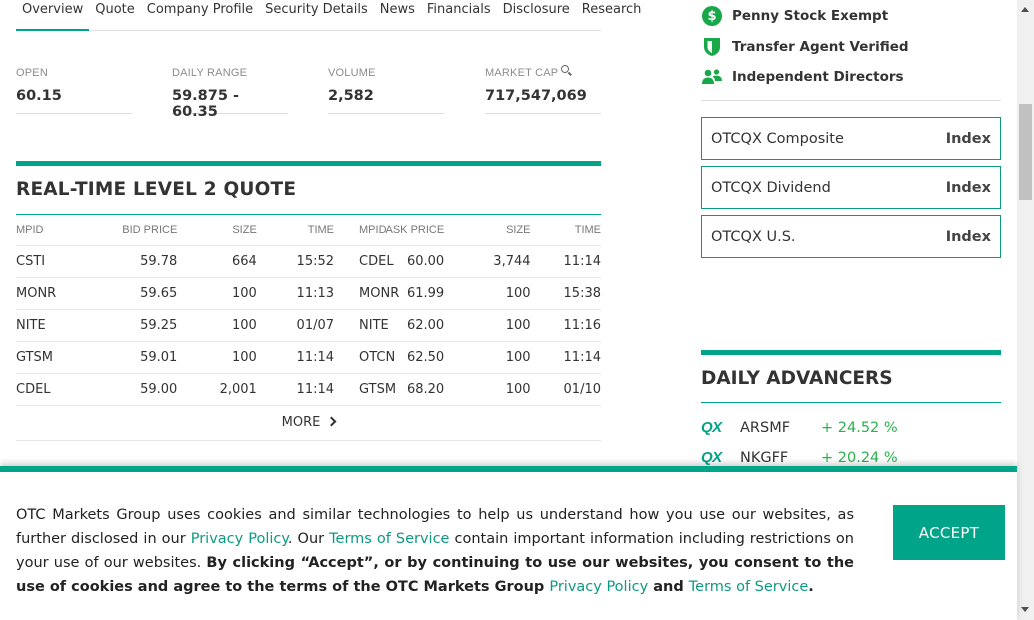 This screenshot has height=620, width=1034. Describe the element at coordinates (425, 357) in the screenshot. I see `cell-ask-price: 62.50` at that location.